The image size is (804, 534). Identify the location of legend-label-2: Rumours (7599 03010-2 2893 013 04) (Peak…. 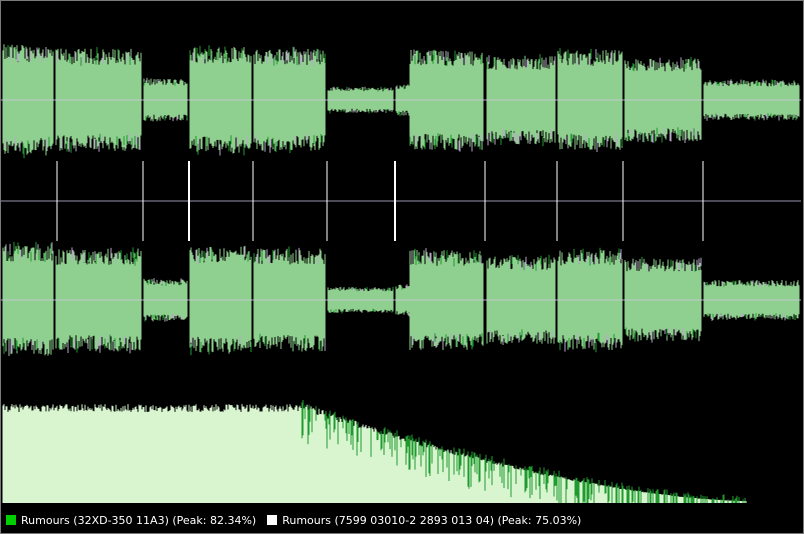
(432, 520).